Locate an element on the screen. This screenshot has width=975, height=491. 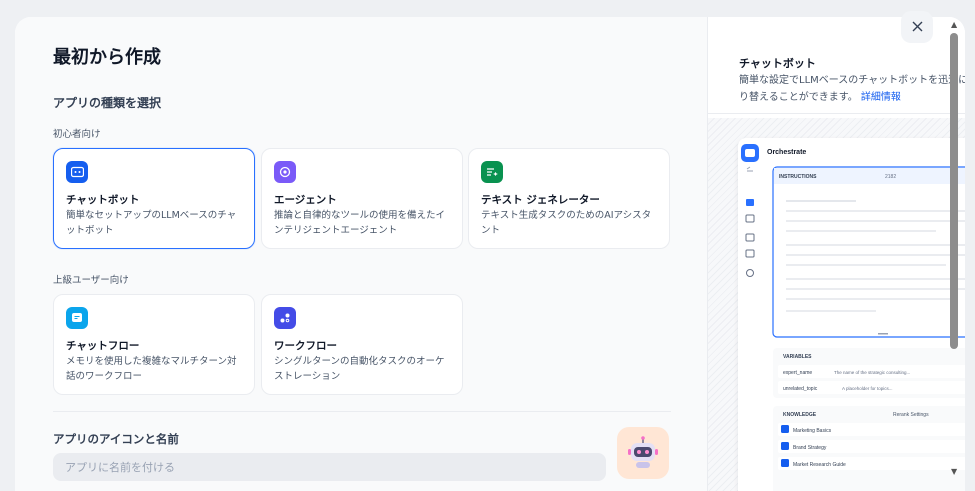
text-generator-icon is located at coordinates (492, 172).